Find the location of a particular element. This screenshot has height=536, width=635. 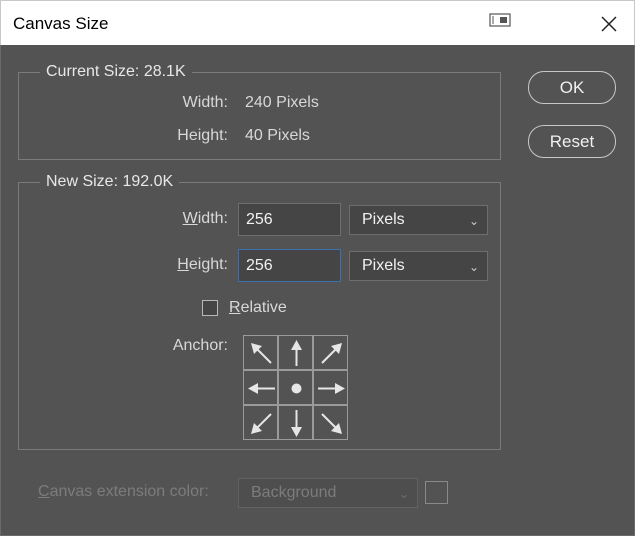

height-unit-select: Pixels ⌄ is located at coordinates (418, 266).